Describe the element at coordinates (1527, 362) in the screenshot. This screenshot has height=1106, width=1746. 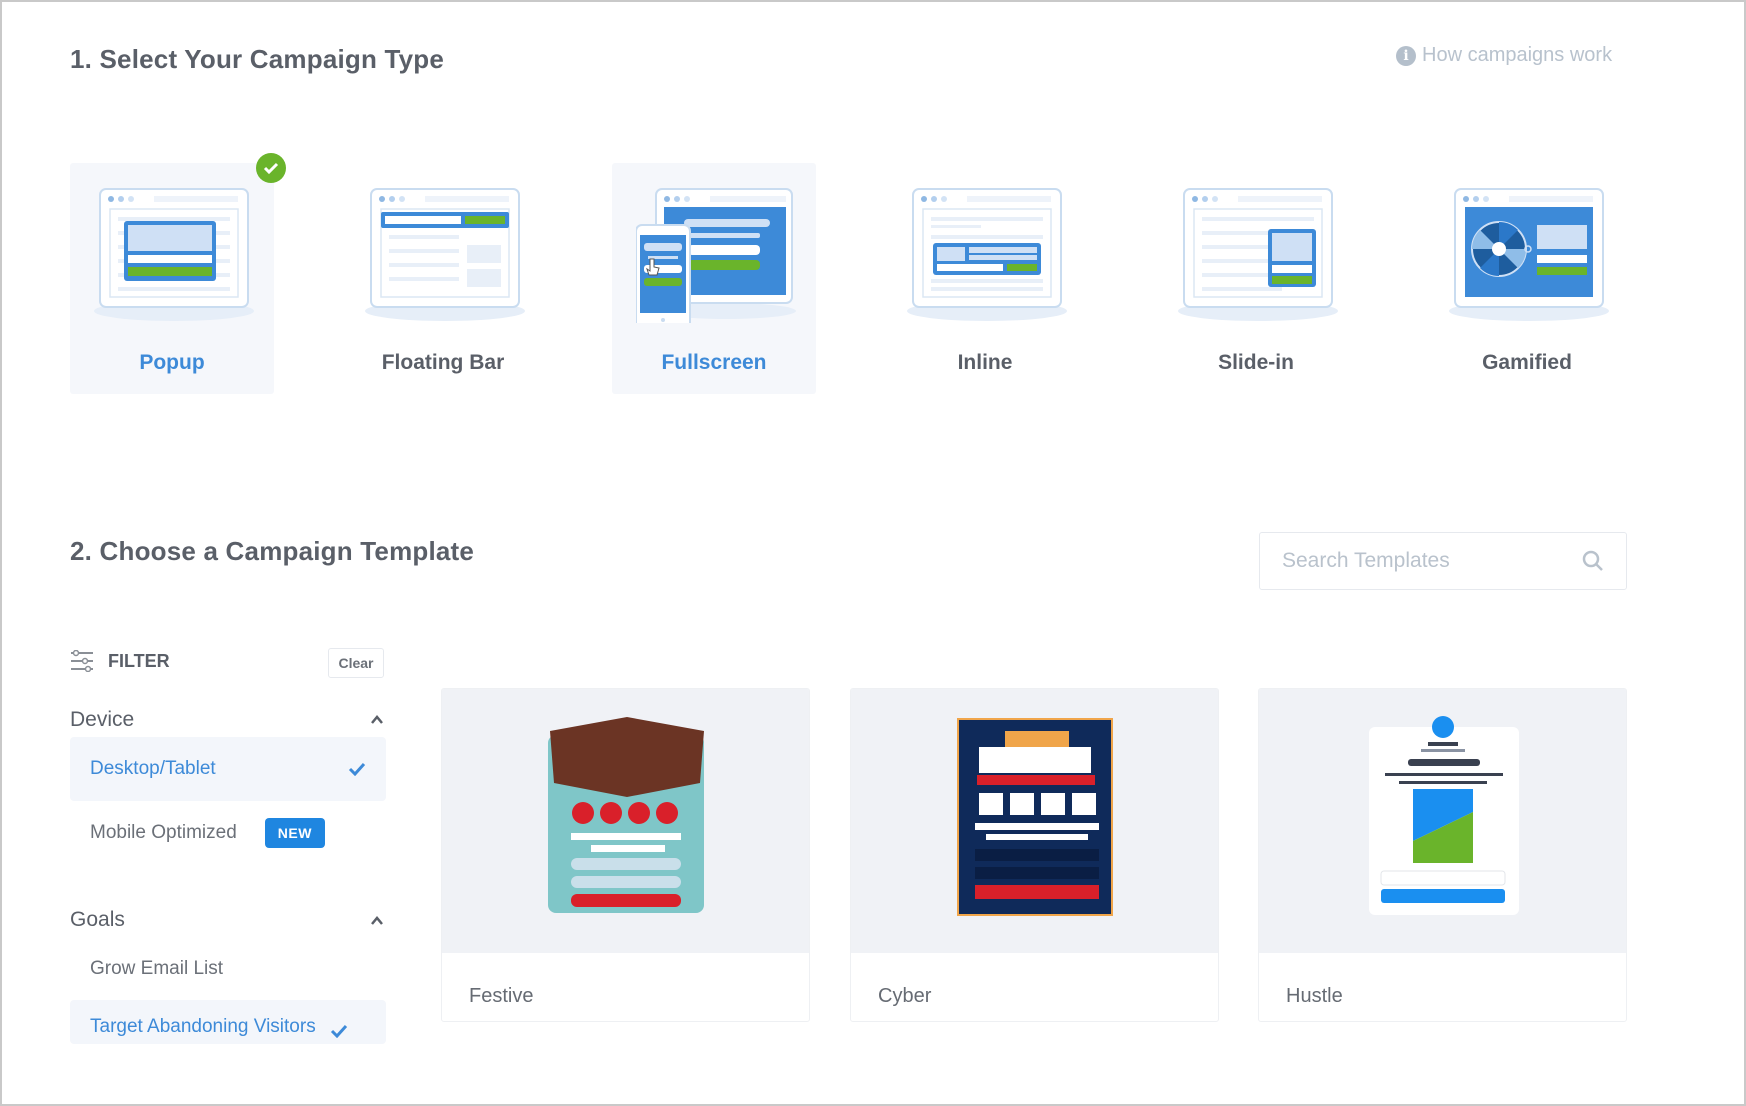
I see `campaign-type-label: Gamified` at that location.